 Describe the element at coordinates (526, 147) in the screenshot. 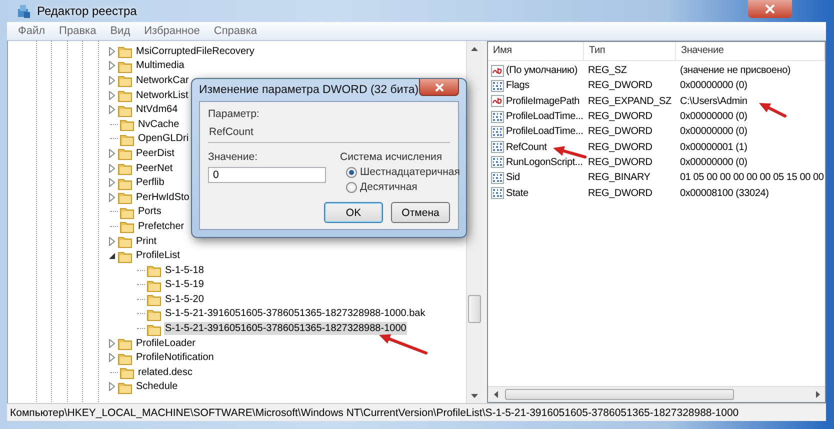

I see `value-name: RefCount` at that location.